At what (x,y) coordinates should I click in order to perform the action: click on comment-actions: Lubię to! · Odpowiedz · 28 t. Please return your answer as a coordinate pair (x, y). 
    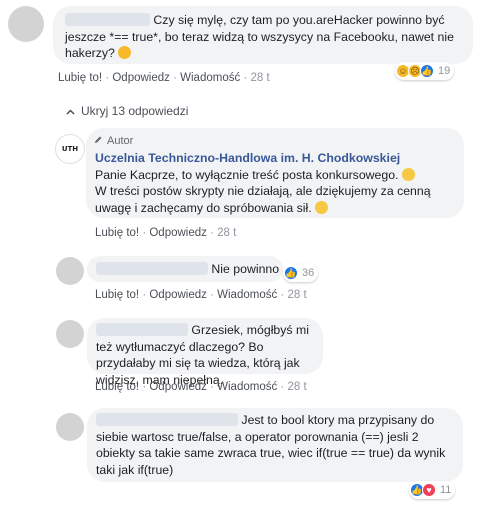
    Looking at the image, I should click on (166, 233).